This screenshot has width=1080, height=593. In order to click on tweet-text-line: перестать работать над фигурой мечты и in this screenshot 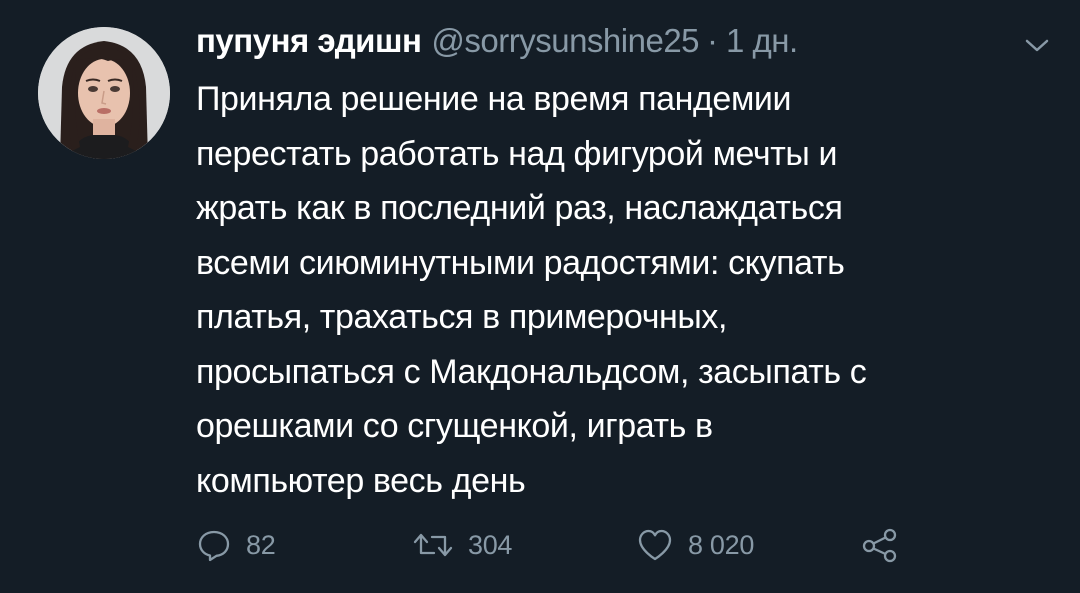, I will do `click(517, 153)`.